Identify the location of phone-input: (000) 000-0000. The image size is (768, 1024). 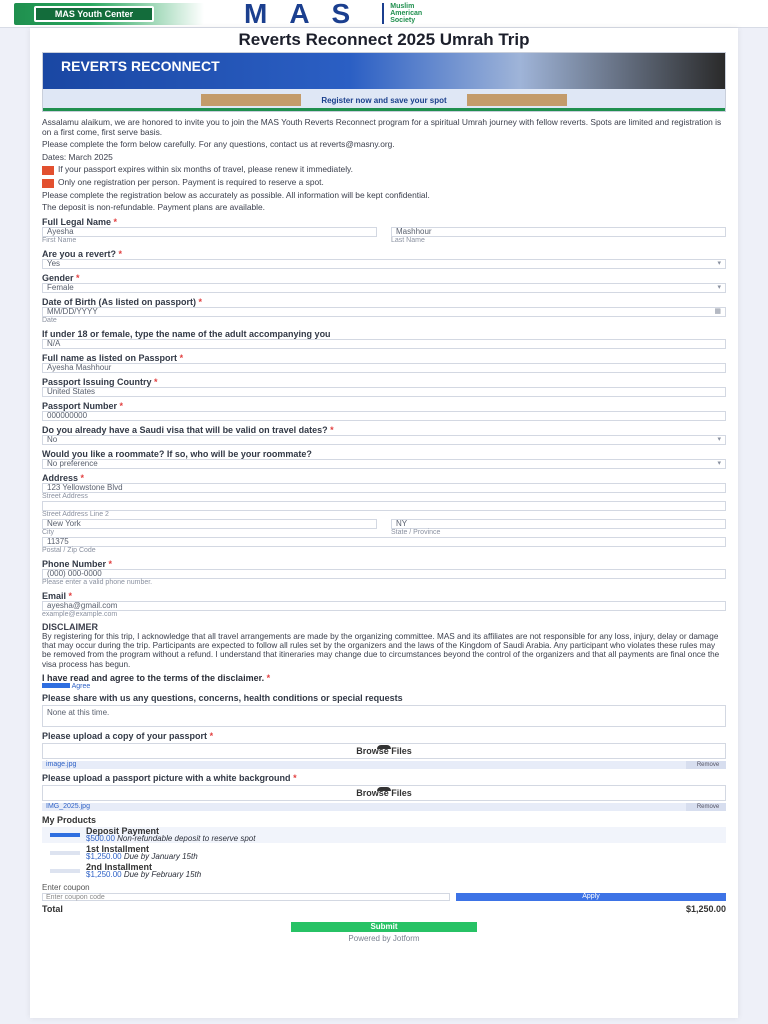
(384, 573).